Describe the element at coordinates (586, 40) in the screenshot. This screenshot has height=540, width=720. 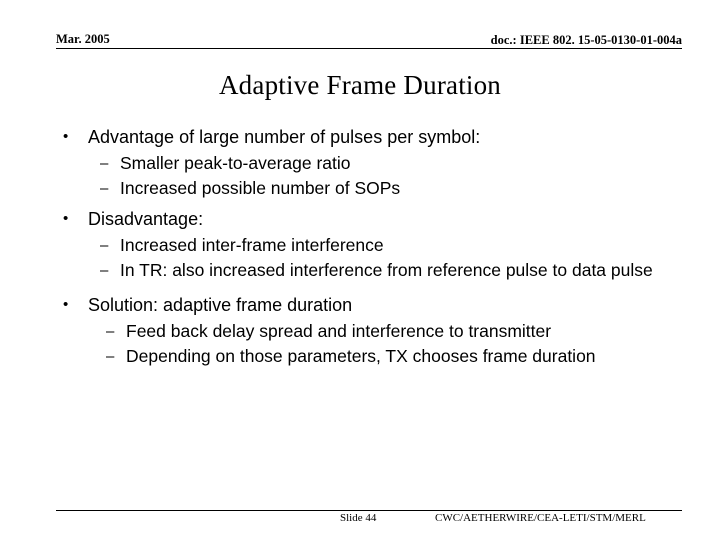
I see `header-document-id: doc.: IEEE 802. 15-05-0130-01-004a` at that location.